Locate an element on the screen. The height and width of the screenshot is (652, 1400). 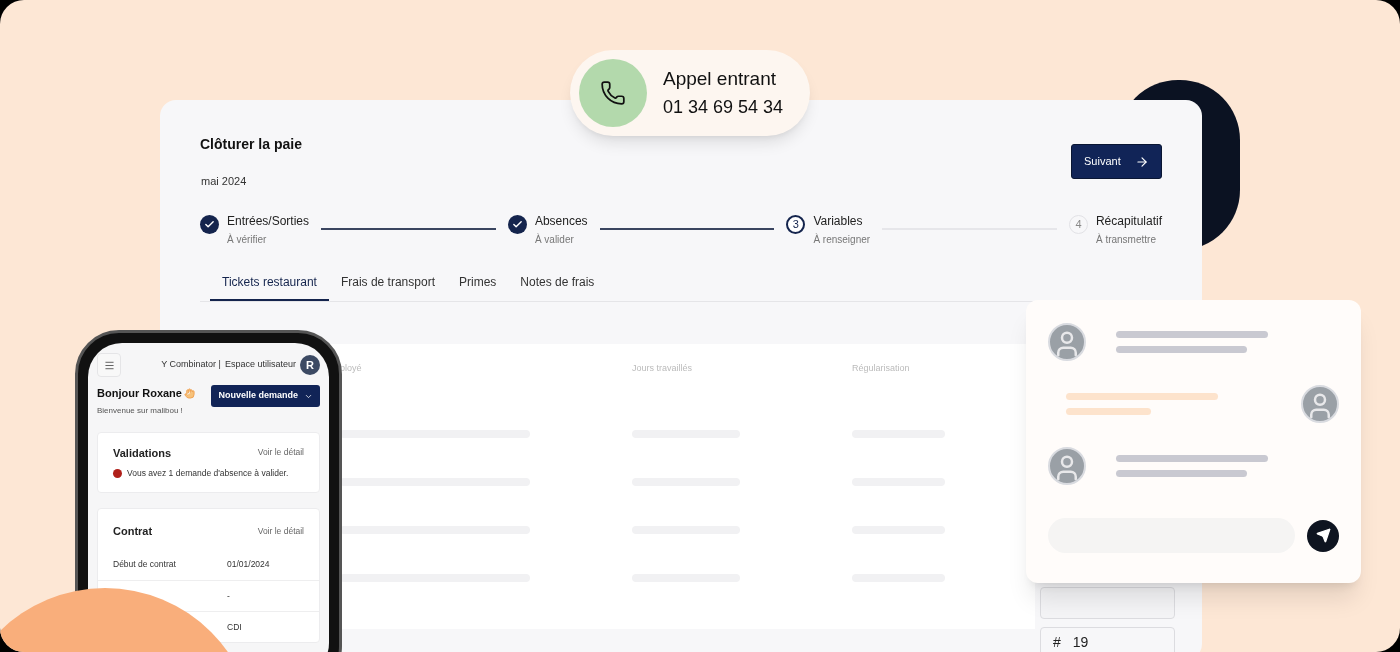
period-label: mai 2024 is located at coordinates (224, 181).